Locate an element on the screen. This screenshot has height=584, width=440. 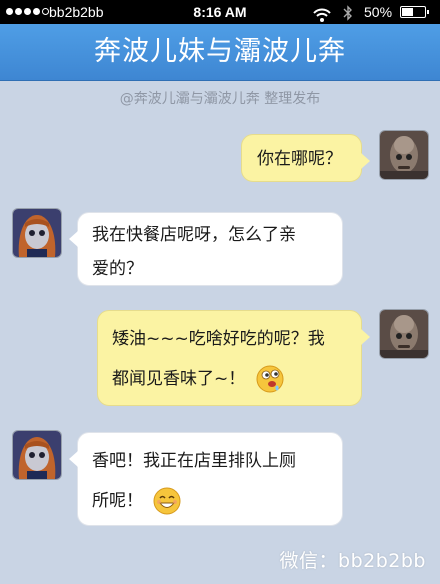
message-text-2-line-1: 我在快餐店呢呀，怎么了亲 is located at coordinates (194, 235).